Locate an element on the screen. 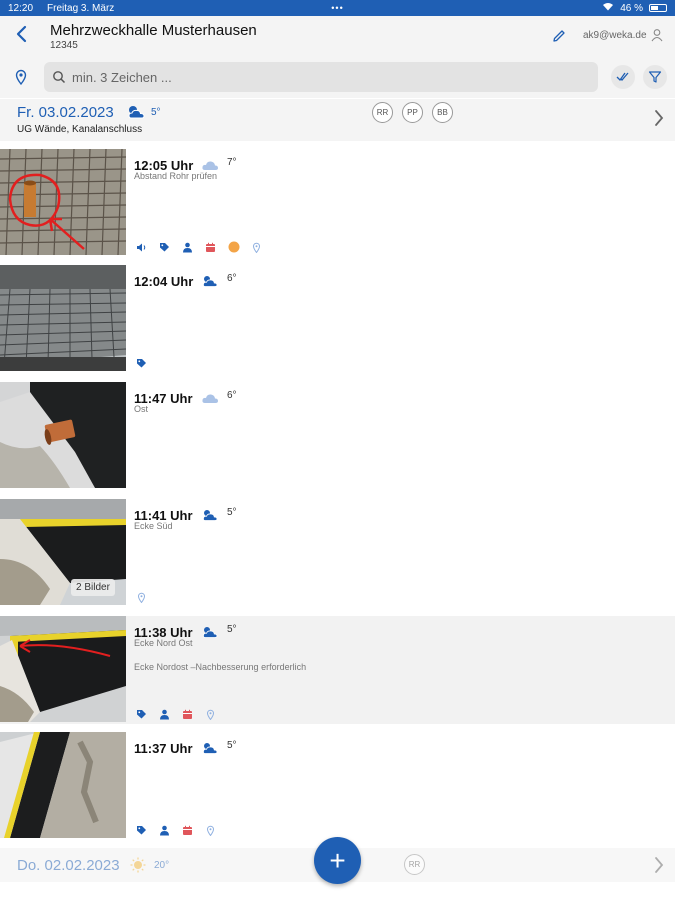  chevron-left-icon is located at coordinates (21, 34).